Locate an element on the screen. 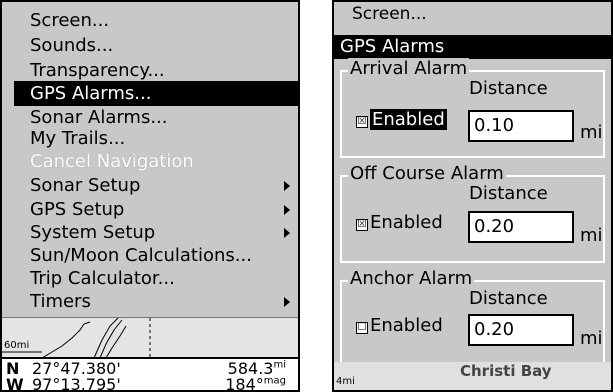 This screenshot has height=392, width=613. group-title: Arrival Alarm is located at coordinates (409, 68).